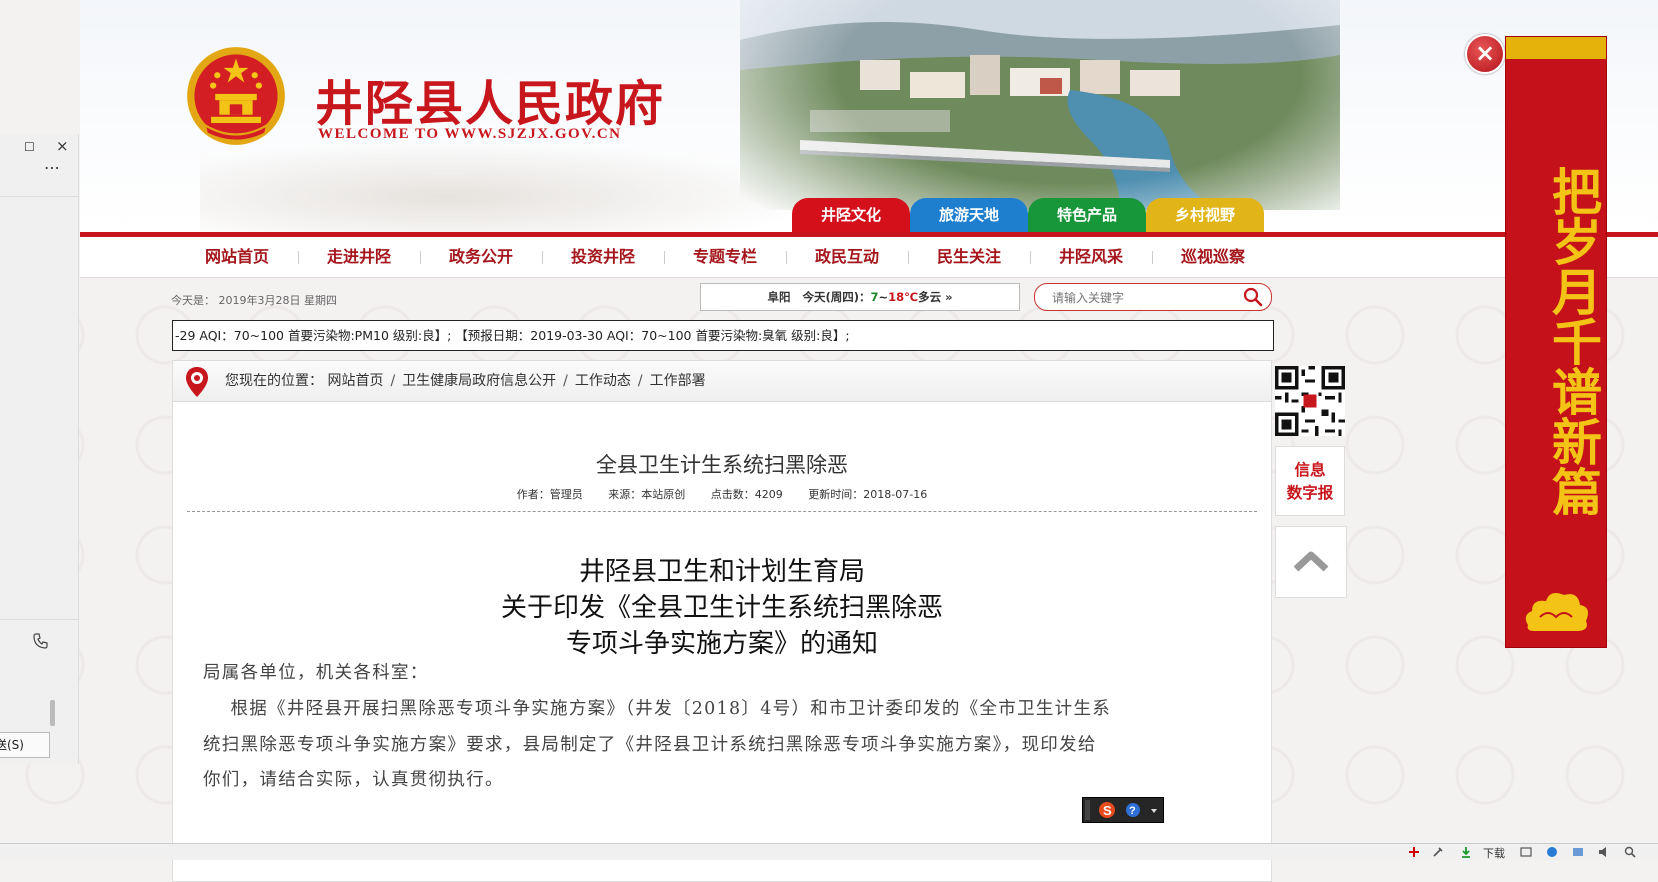  I want to click on header-city-photo, so click(1040, 105).